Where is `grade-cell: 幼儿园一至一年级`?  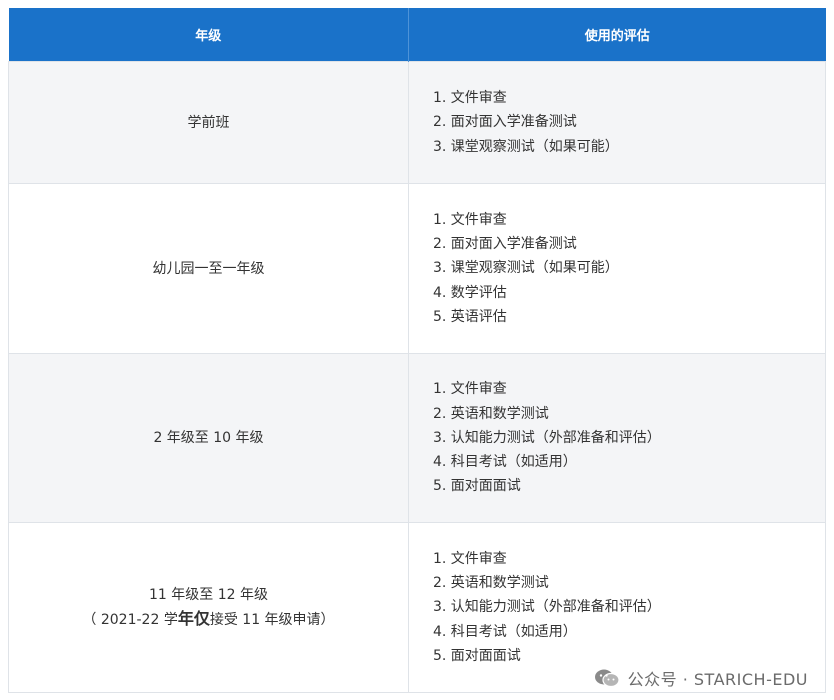 grade-cell: 幼儿园一至一年级 is located at coordinates (208, 268).